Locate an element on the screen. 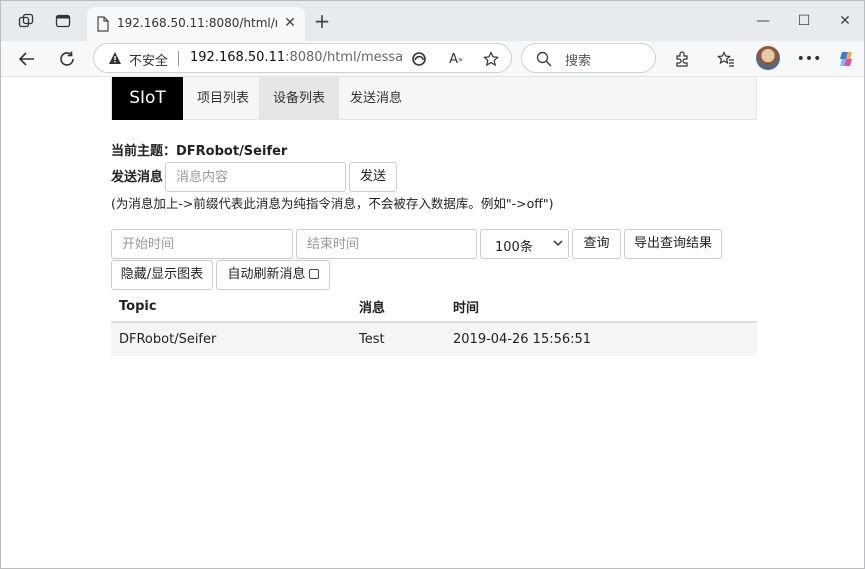  address-separator is located at coordinates (178, 58).